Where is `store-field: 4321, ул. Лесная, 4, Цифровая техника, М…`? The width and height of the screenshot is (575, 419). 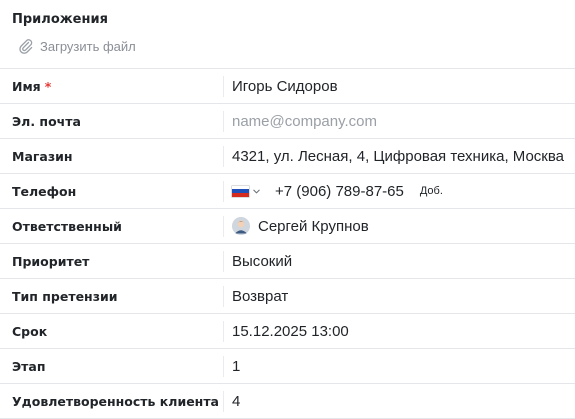
store-field: 4321, ул. Лесная, 4, Цифровая техника, М… is located at coordinates (399, 156).